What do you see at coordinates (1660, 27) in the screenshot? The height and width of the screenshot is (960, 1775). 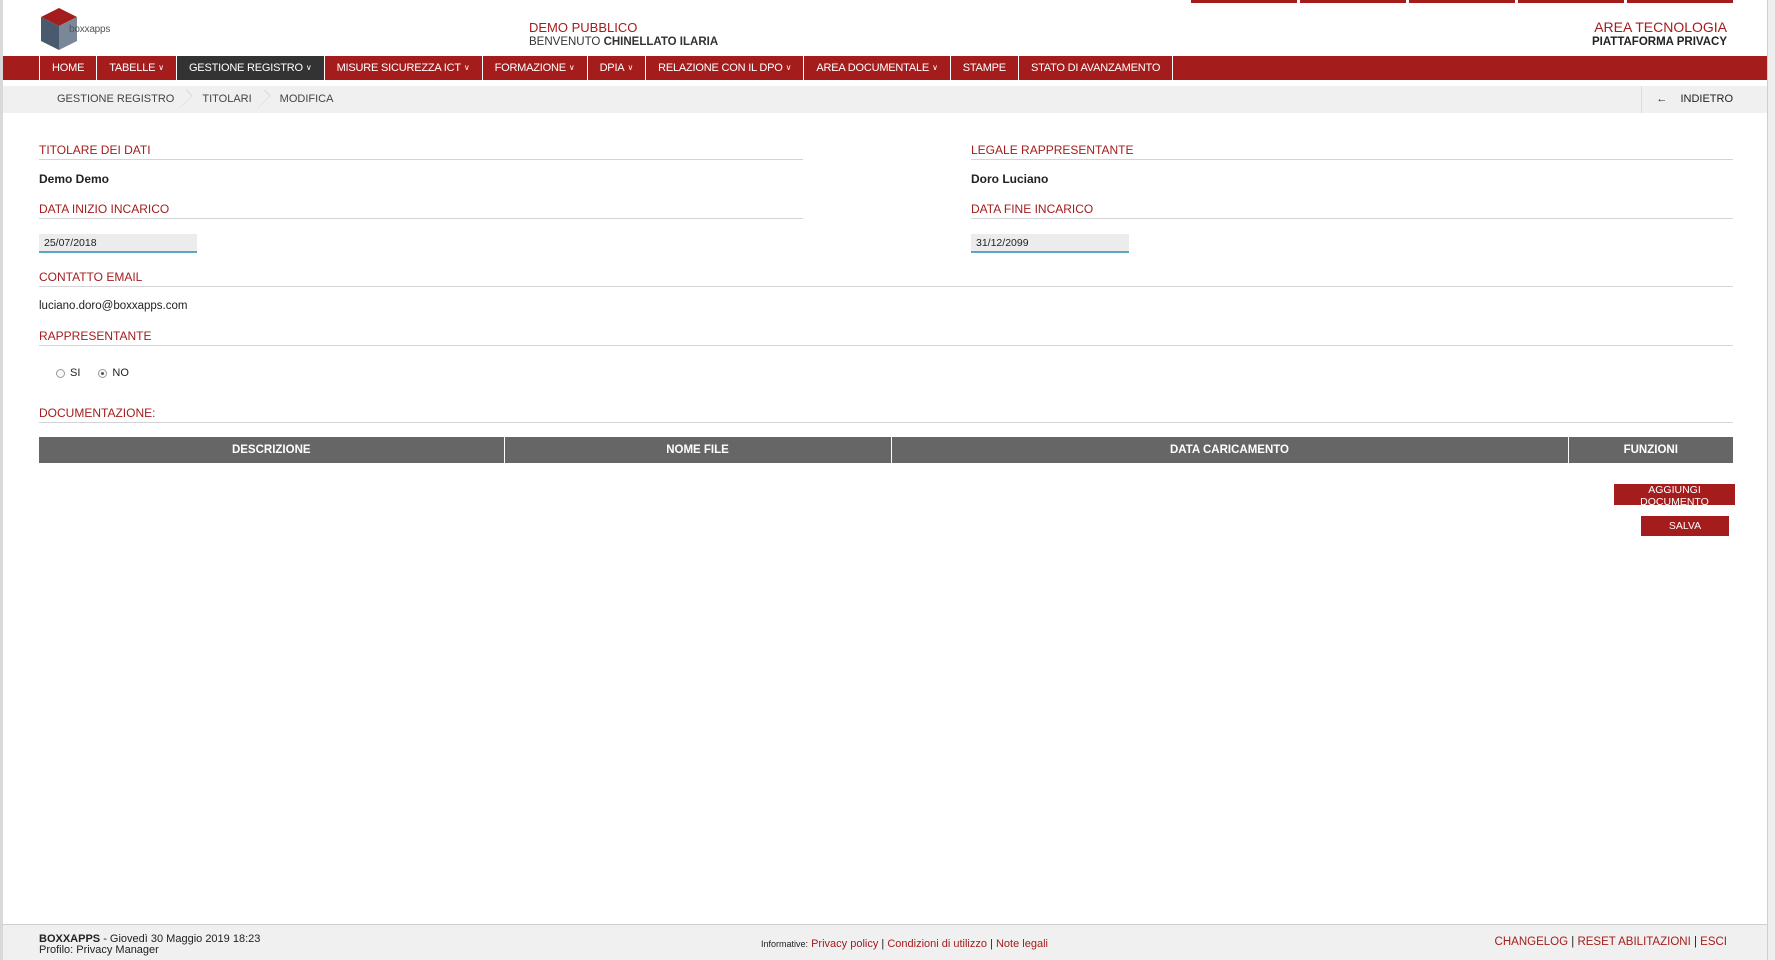 I see `area-label: AREA TECNOLOGIA` at bounding box center [1660, 27].